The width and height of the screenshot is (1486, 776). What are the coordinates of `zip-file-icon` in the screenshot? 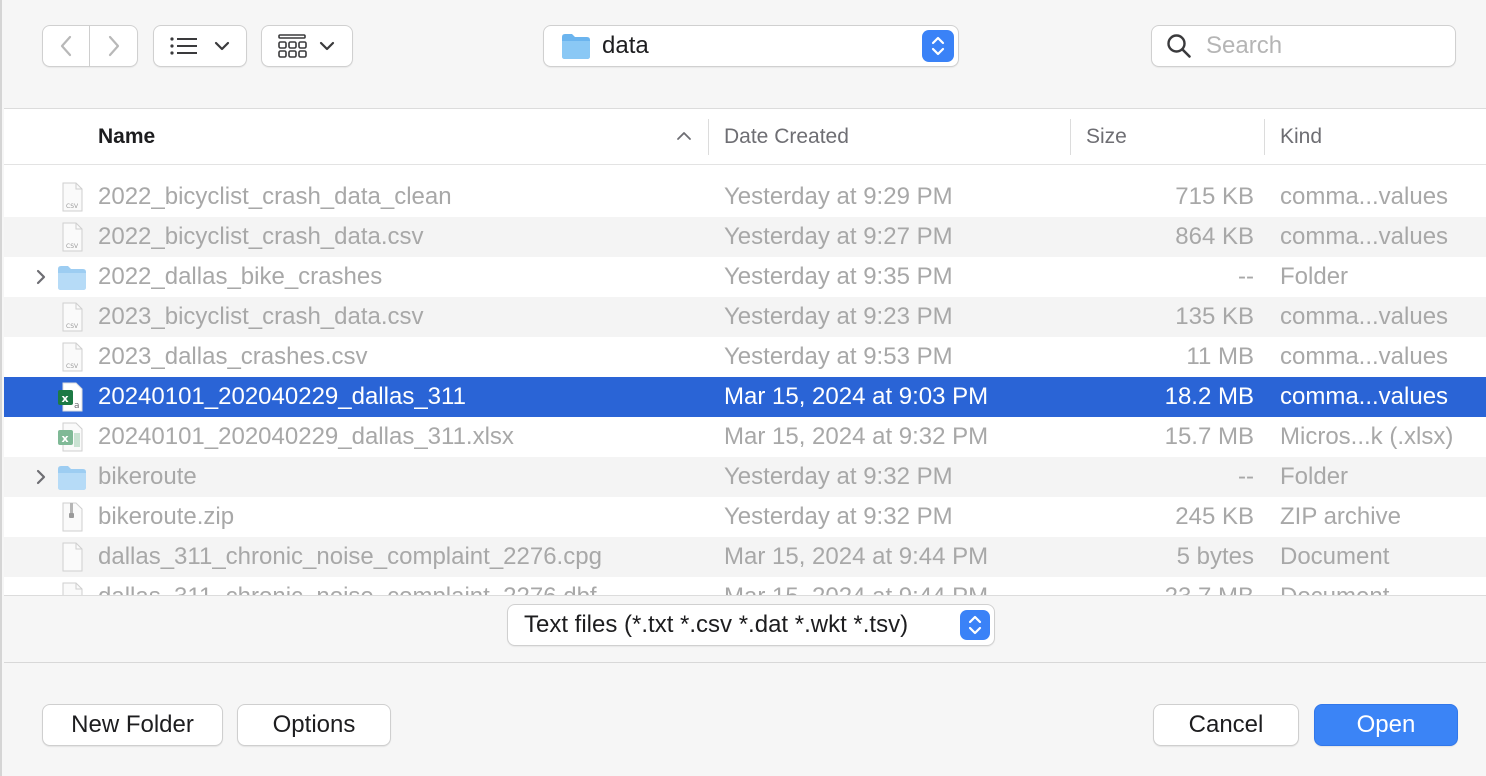 It's located at (72, 517).